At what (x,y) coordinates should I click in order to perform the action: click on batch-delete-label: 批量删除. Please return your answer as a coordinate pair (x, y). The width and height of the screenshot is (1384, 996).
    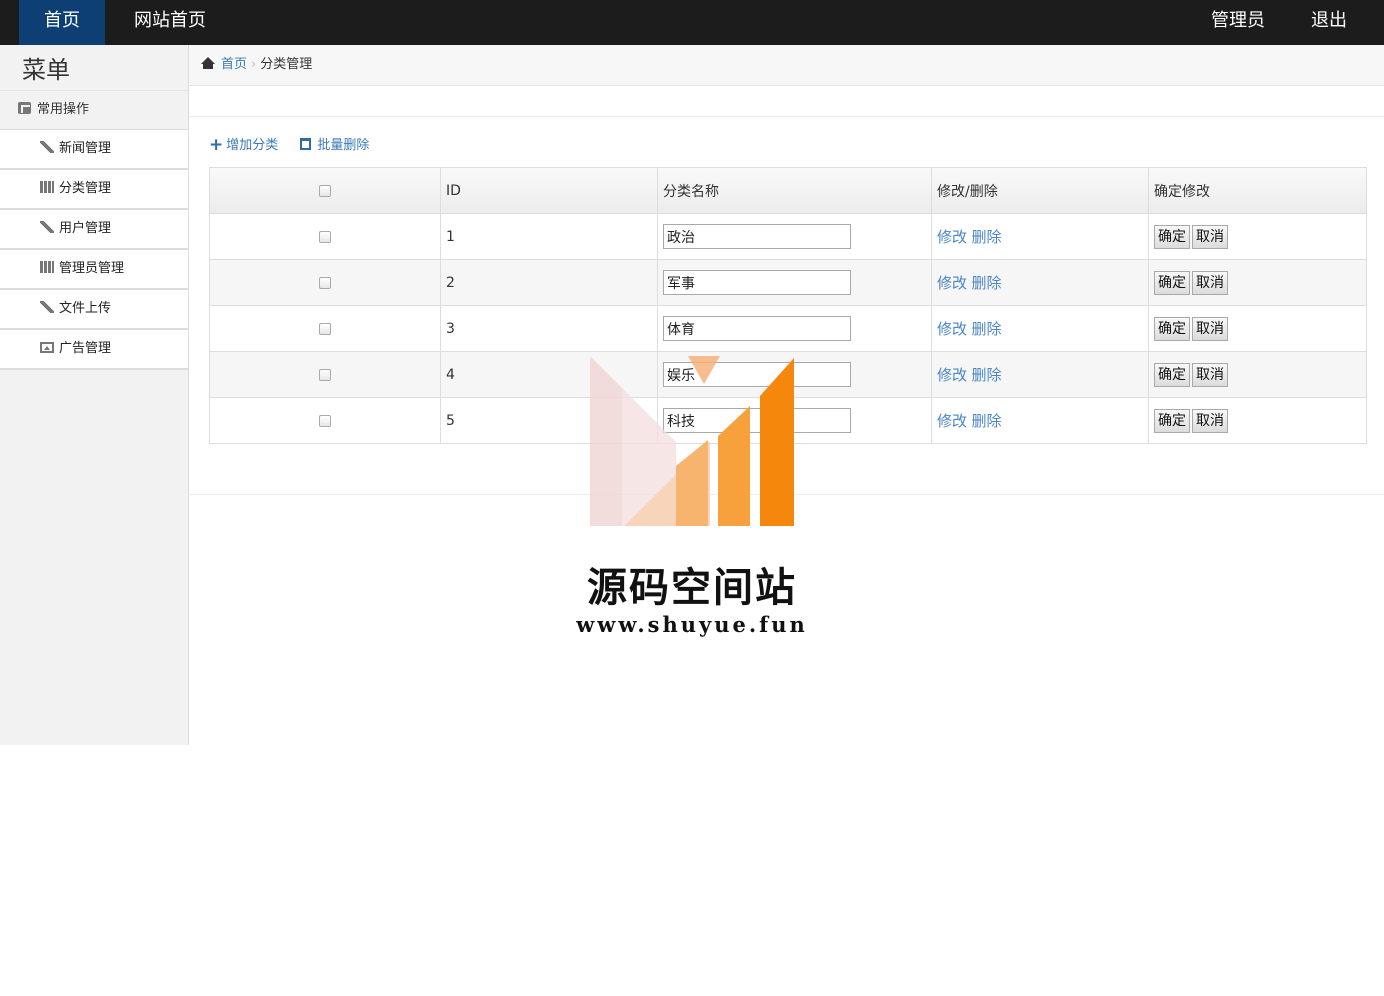
    Looking at the image, I should click on (343, 145).